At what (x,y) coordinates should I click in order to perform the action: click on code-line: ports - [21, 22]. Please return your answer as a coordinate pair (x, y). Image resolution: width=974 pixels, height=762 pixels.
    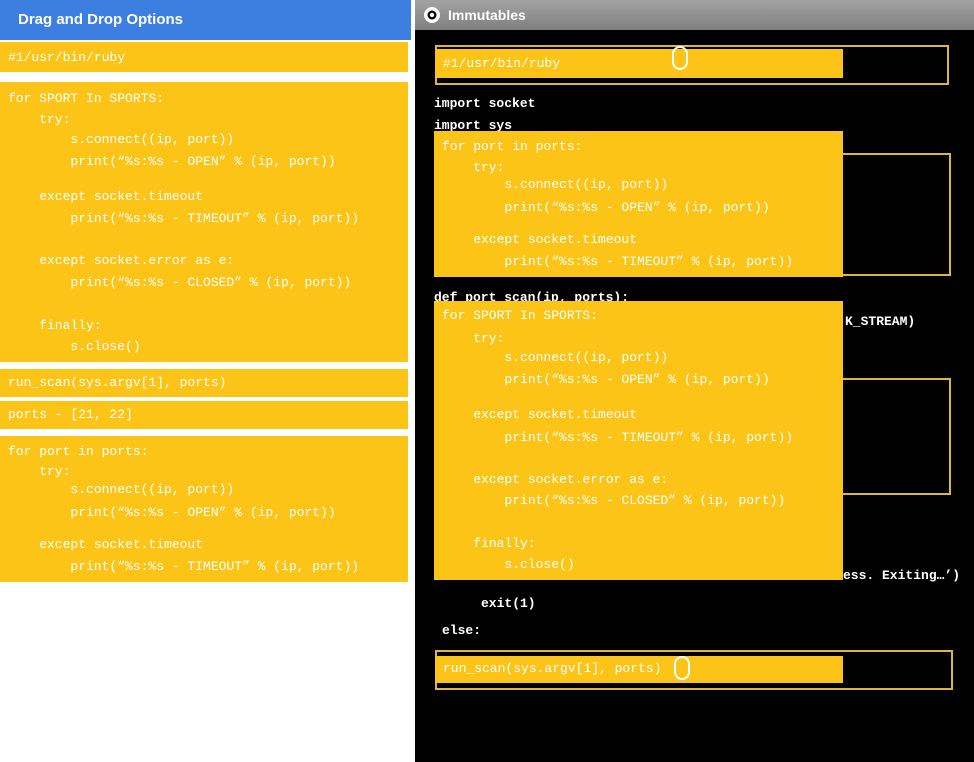
    Looking at the image, I should click on (70, 414).